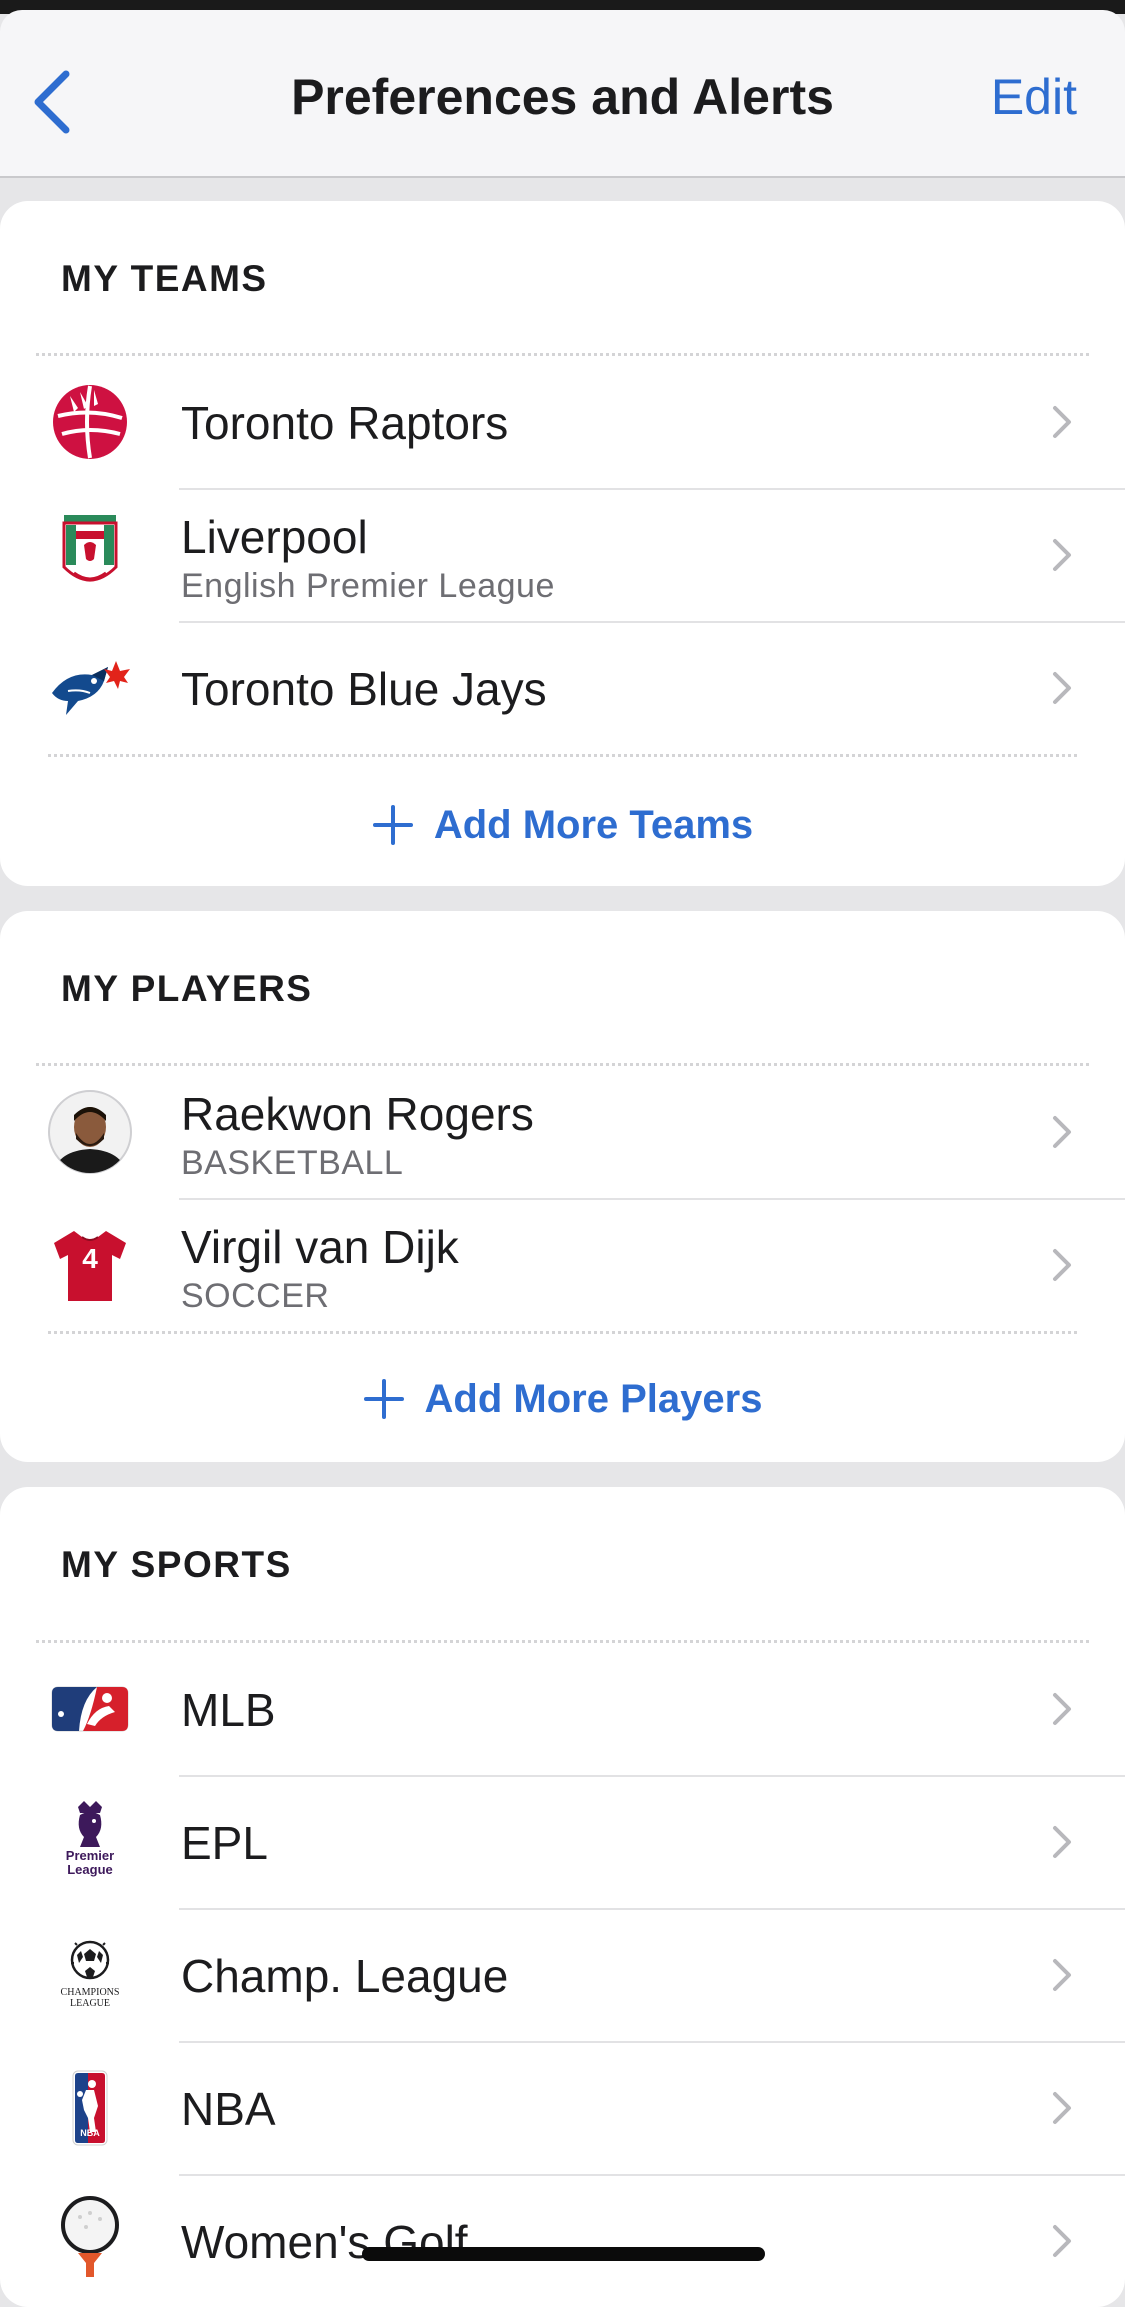  What do you see at coordinates (90, 2237) in the screenshot?
I see `golf-ball-icon` at bounding box center [90, 2237].